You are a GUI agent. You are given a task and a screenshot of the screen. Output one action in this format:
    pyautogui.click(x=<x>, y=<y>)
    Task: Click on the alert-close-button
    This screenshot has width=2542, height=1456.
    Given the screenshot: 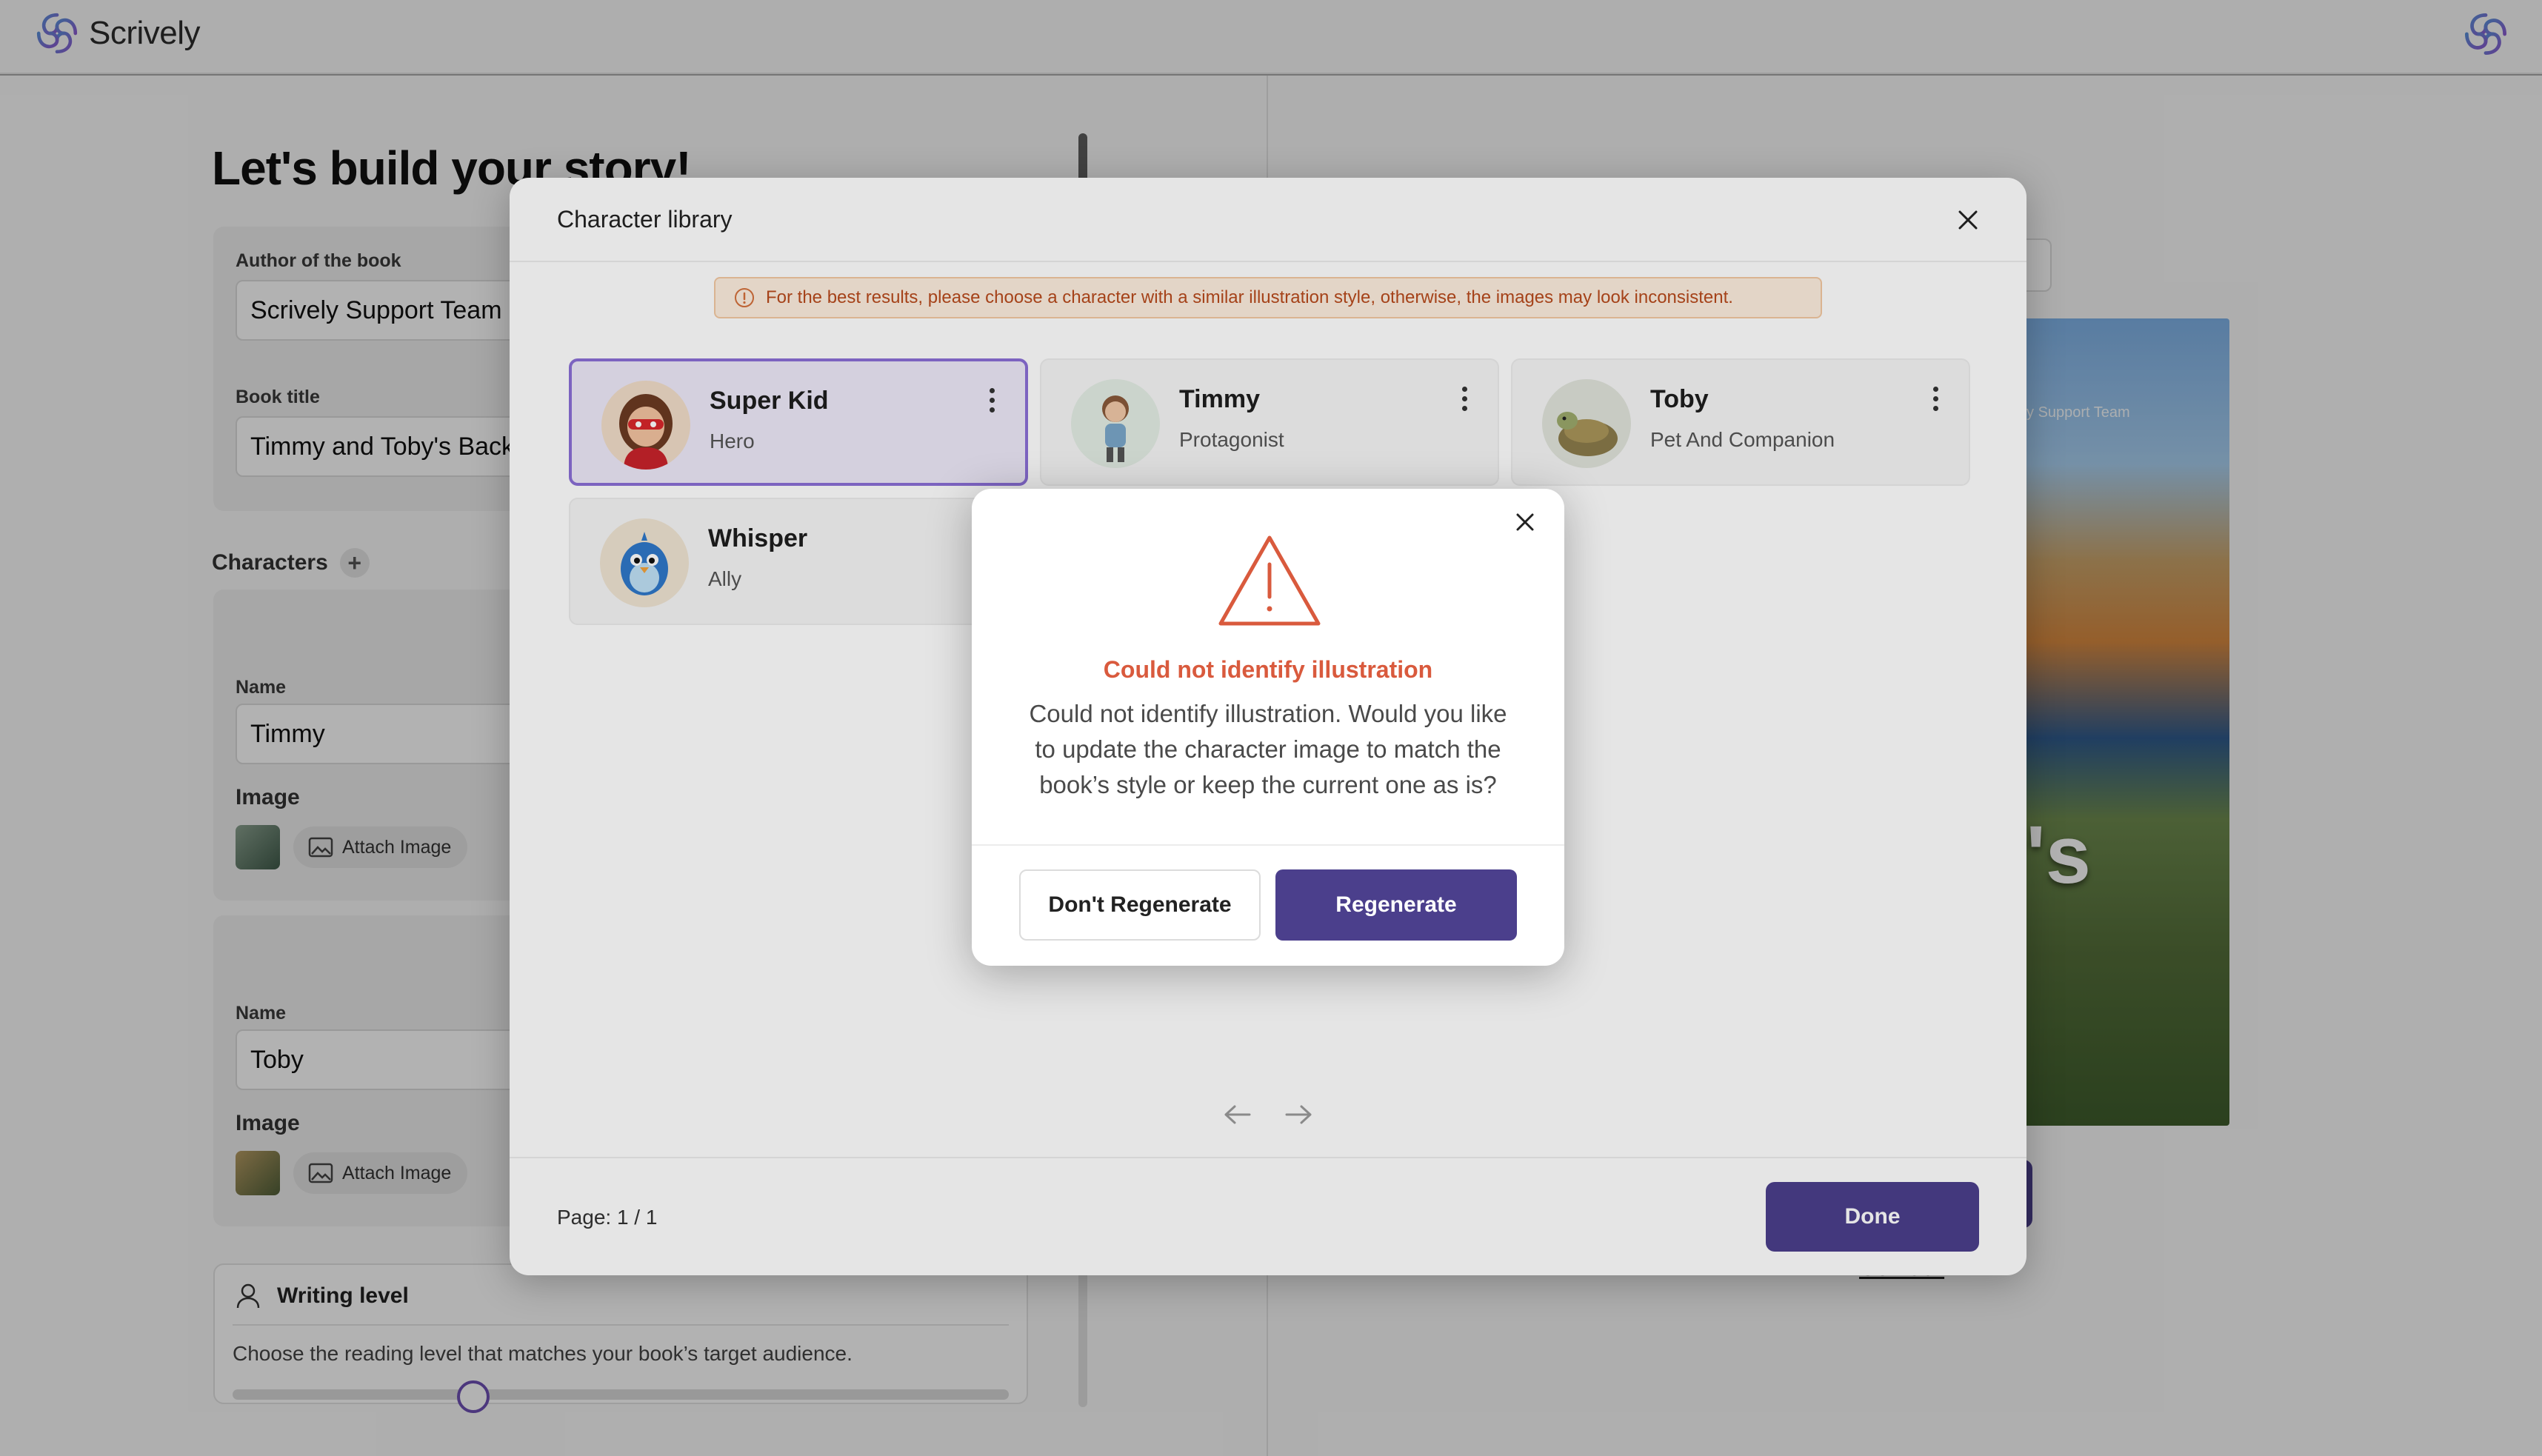 What is the action you would take?
    pyautogui.click(x=1525, y=522)
    